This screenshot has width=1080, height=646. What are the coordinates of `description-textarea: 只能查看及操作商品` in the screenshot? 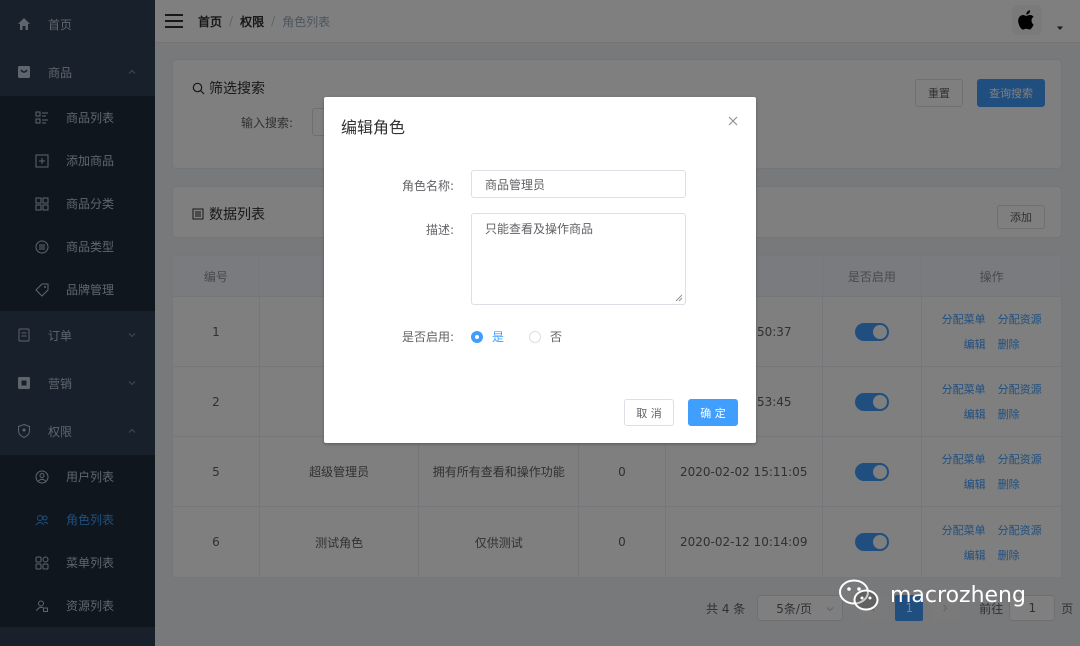 It's located at (578, 259).